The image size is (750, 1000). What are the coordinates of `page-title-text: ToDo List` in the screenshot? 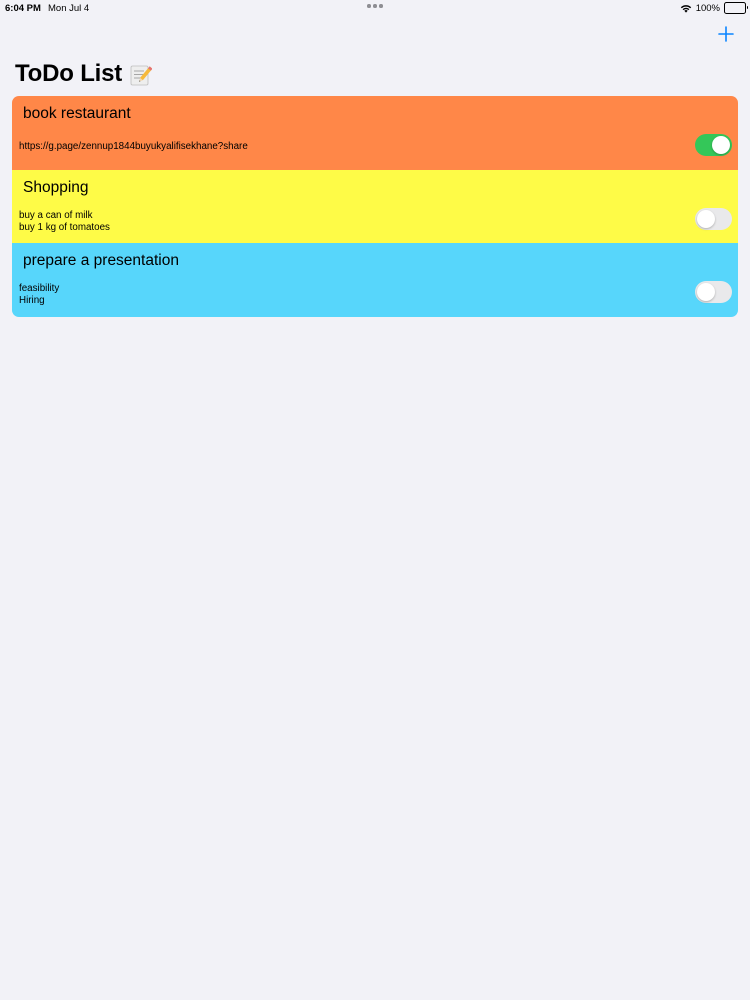 It's located at (69, 73).